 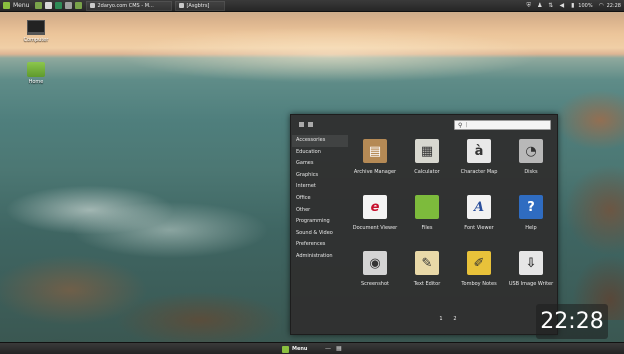 I want to click on favorites-toggle-icon, so click(x=301, y=124).